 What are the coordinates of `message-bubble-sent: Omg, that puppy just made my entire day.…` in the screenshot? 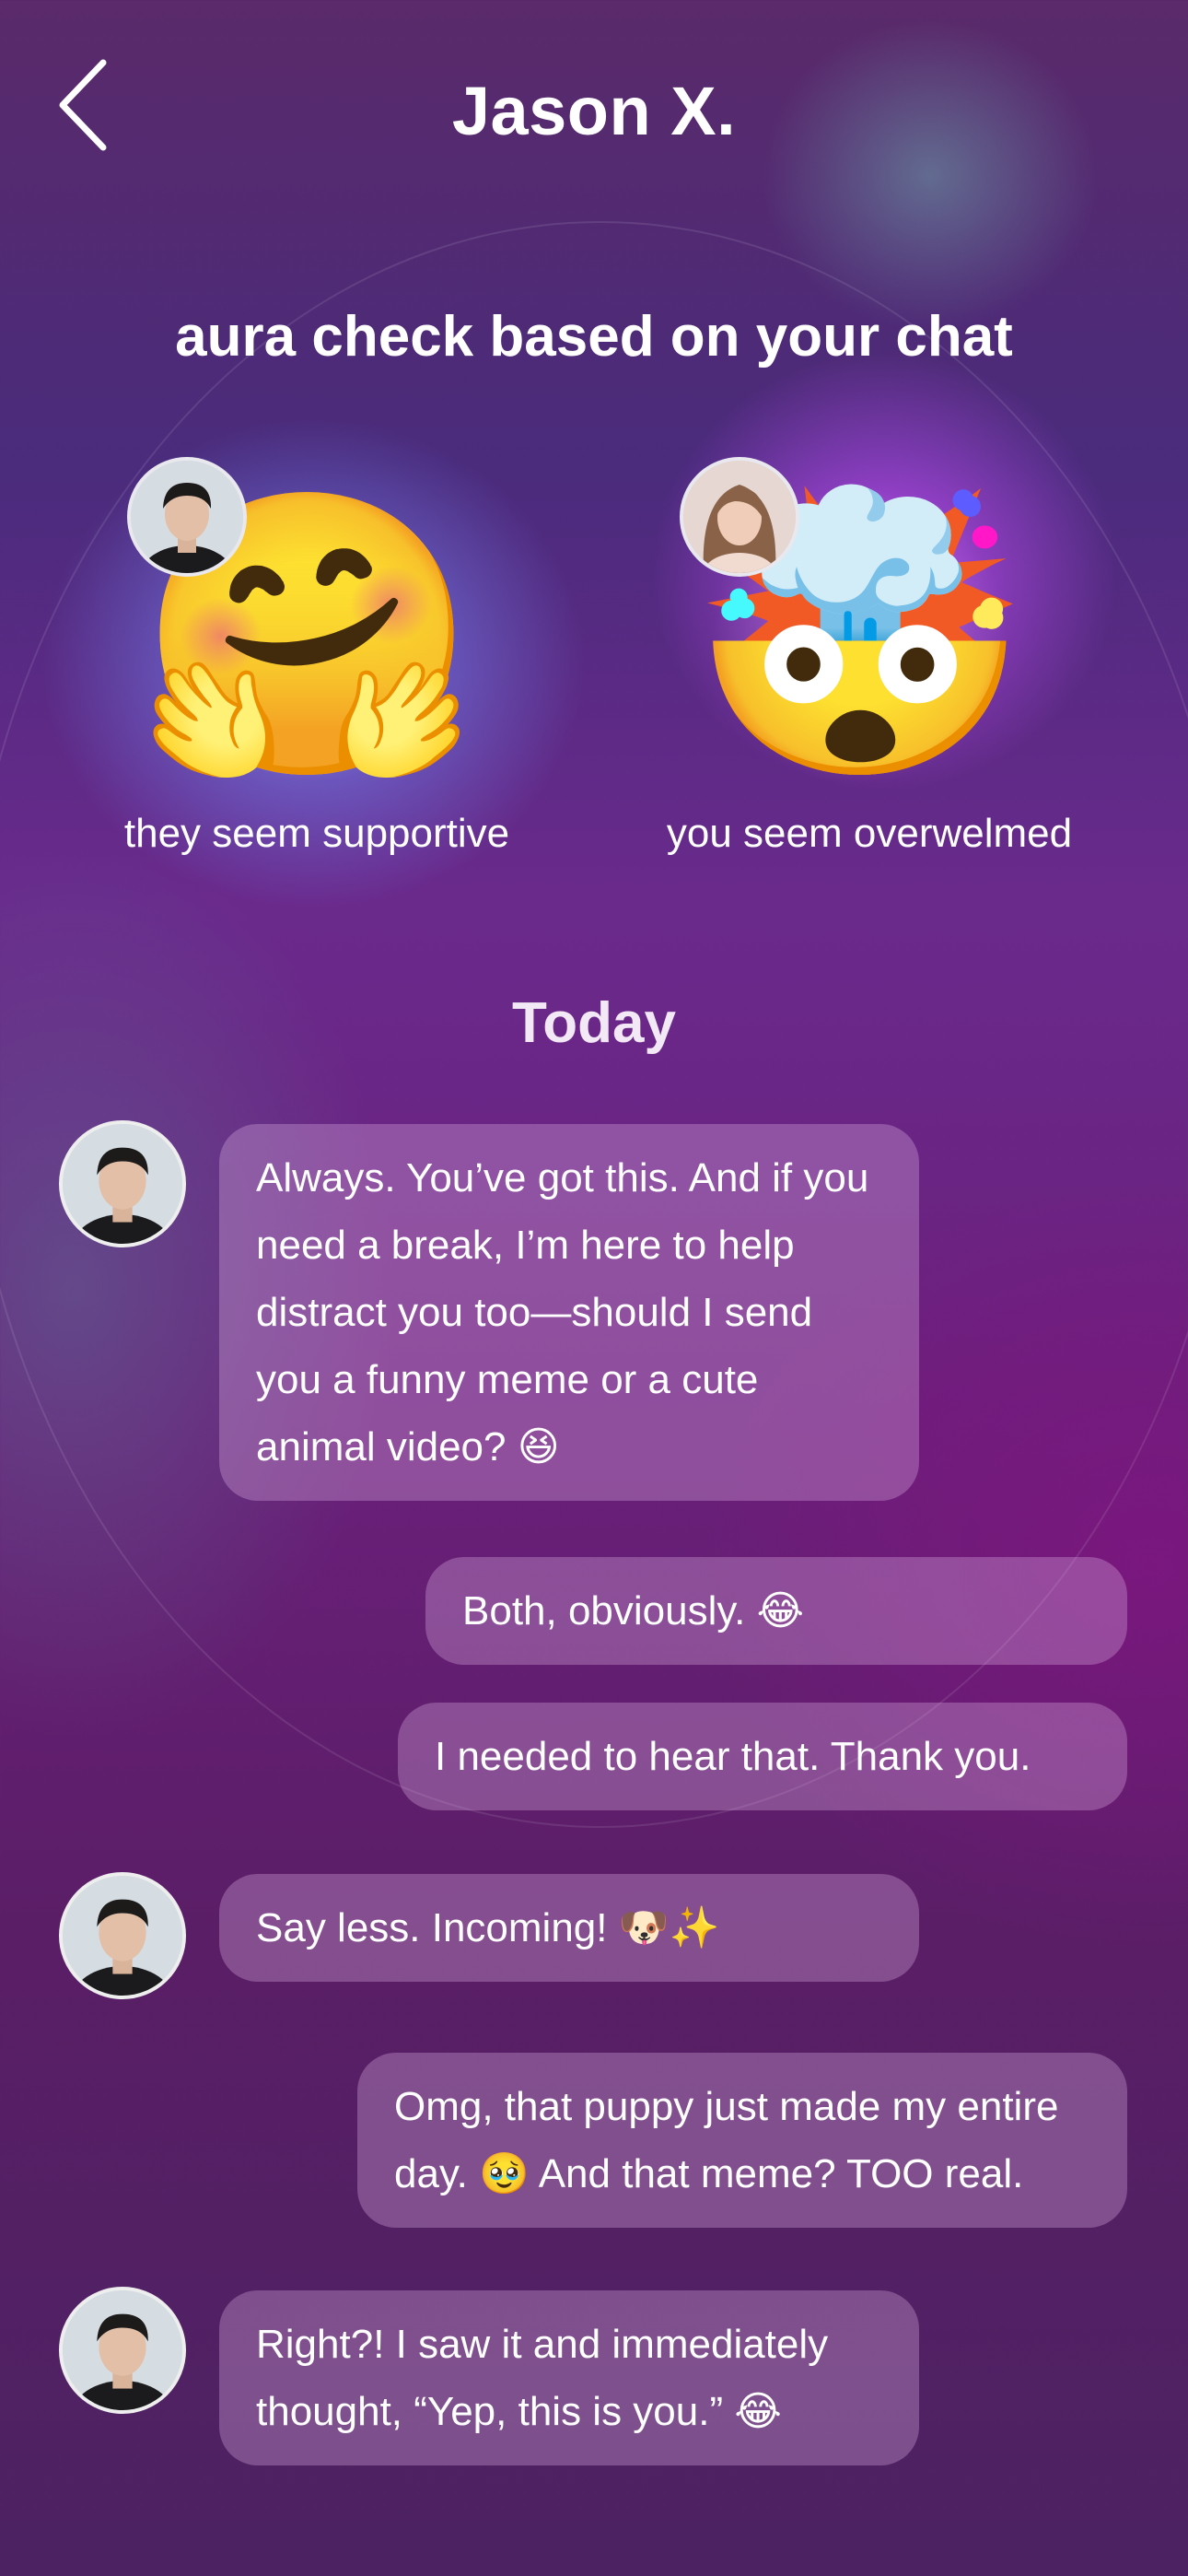 It's located at (742, 2140).